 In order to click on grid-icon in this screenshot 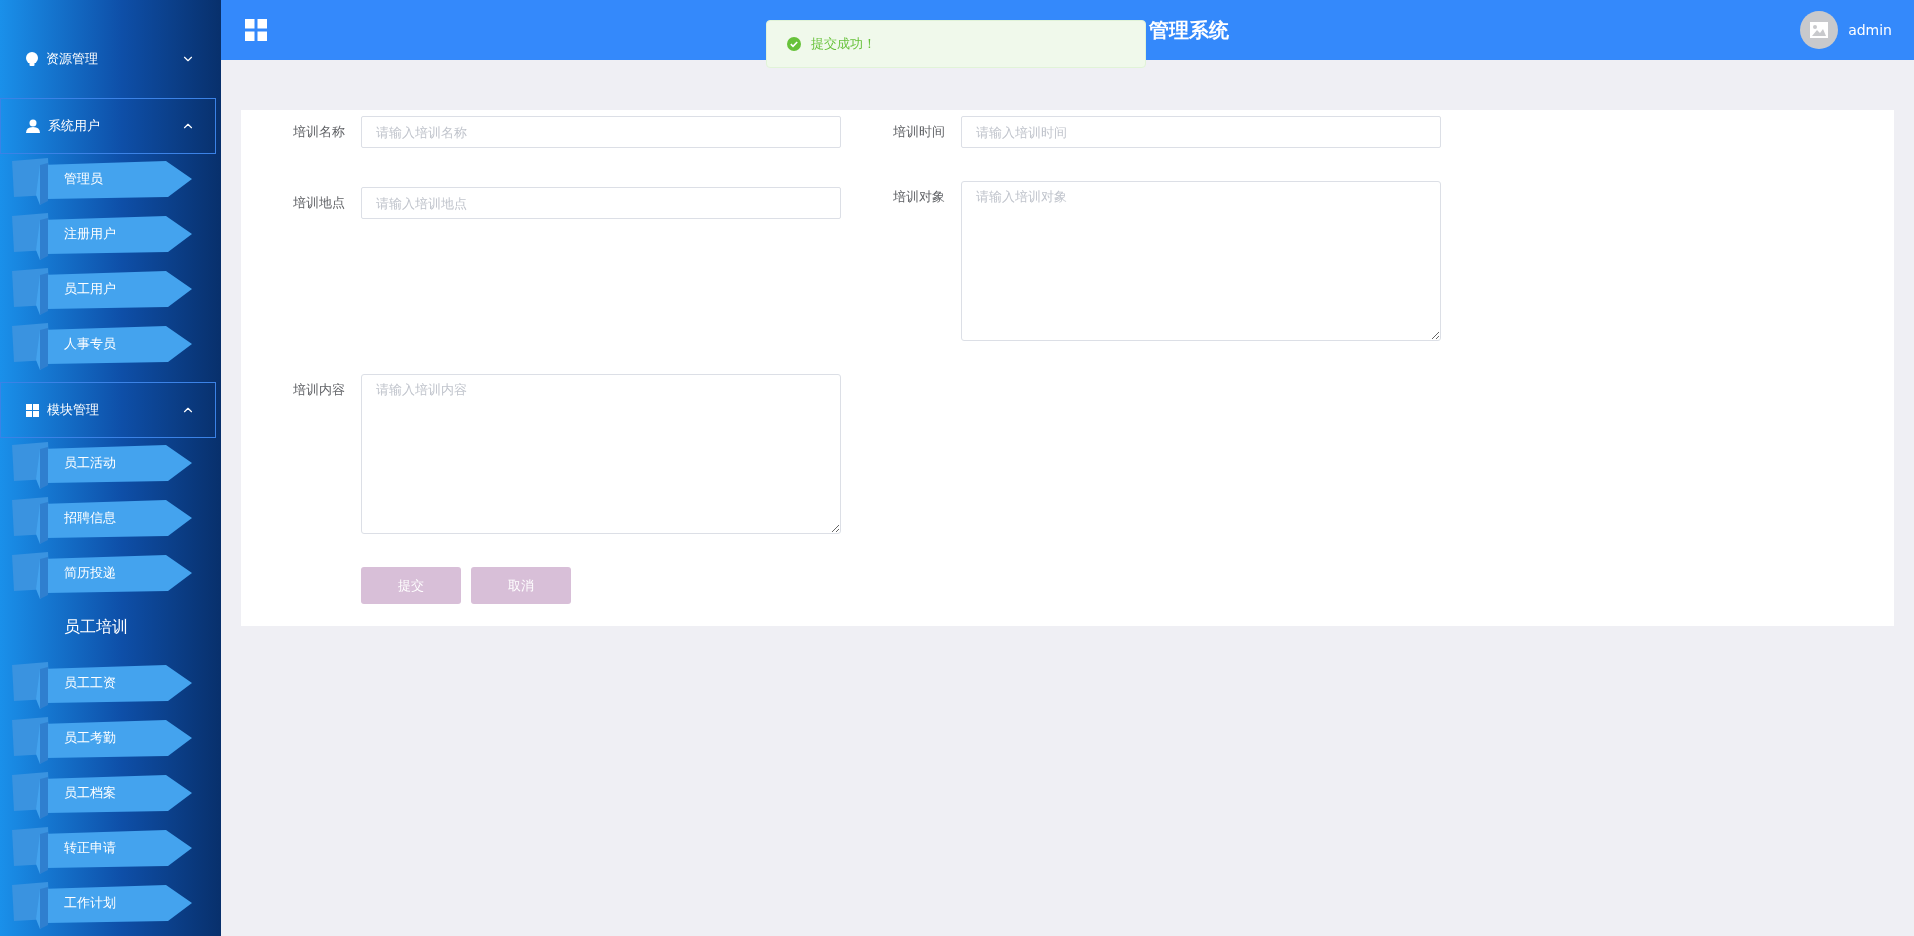, I will do `click(32, 410)`.